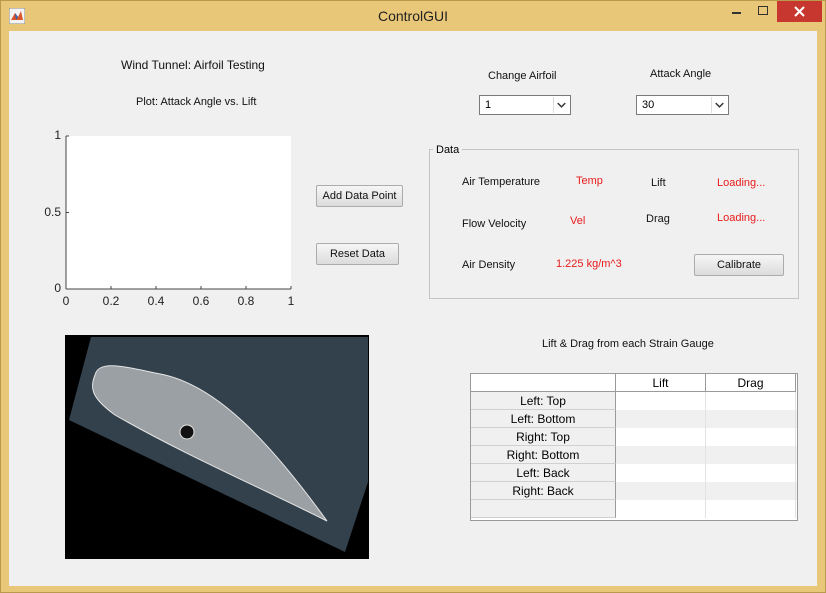  Describe the element at coordinates (291, 301) in the screenshot. I see `x-tick-label: 1` at that location.